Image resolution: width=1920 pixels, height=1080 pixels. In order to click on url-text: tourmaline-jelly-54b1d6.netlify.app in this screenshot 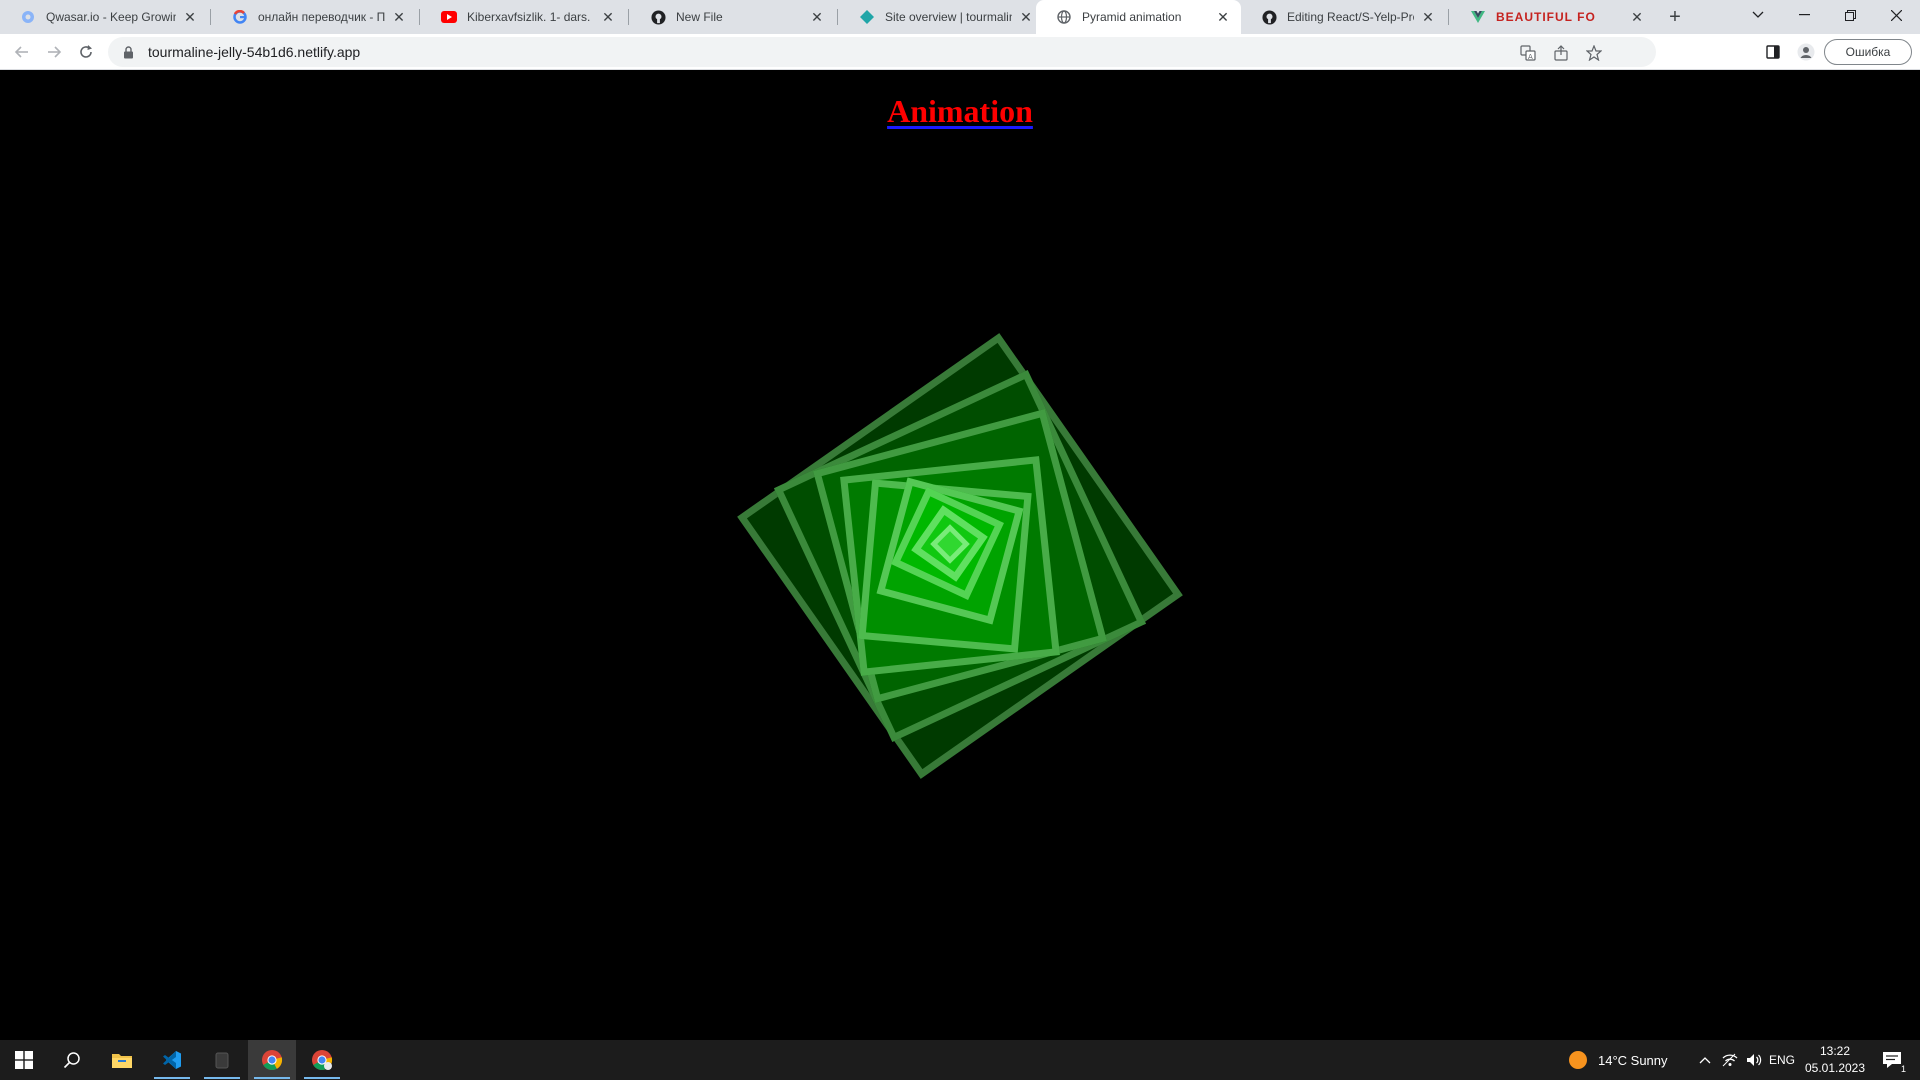, I will do `click(254, 52)`.